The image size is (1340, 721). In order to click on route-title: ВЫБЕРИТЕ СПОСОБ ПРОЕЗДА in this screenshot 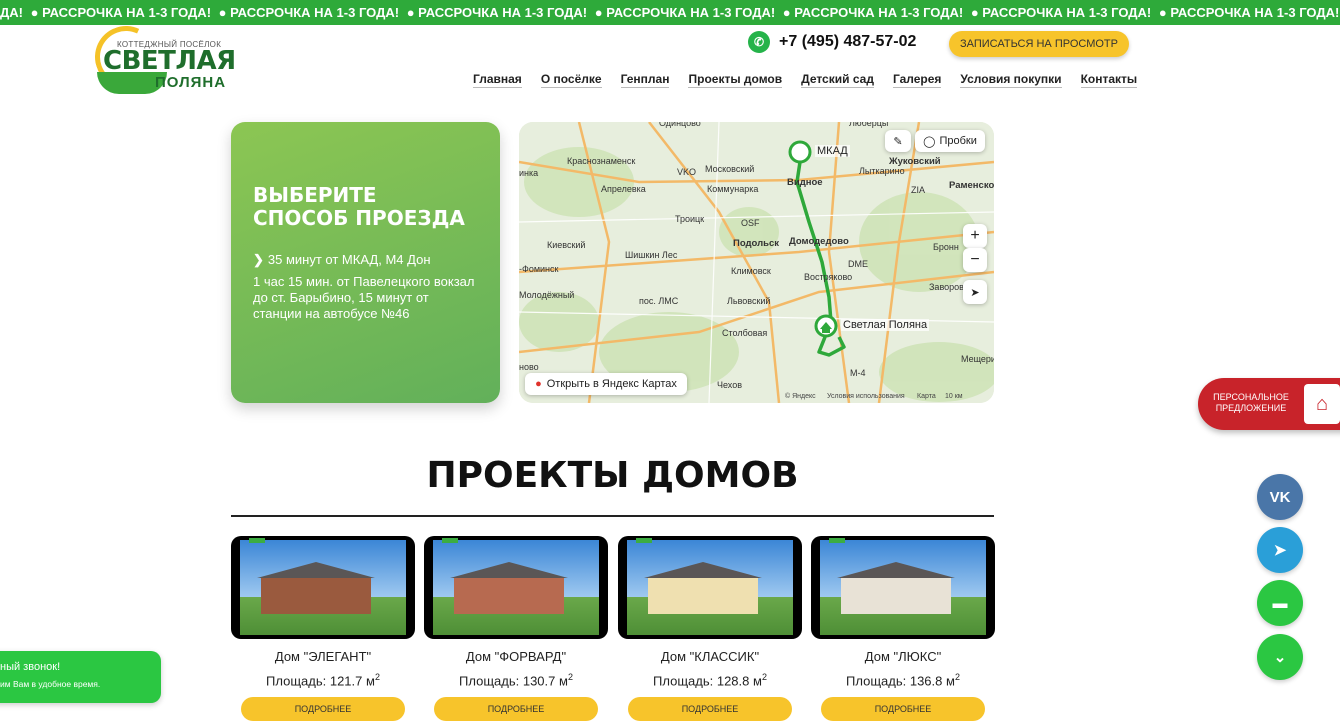, I will do `click(359, 206)`.